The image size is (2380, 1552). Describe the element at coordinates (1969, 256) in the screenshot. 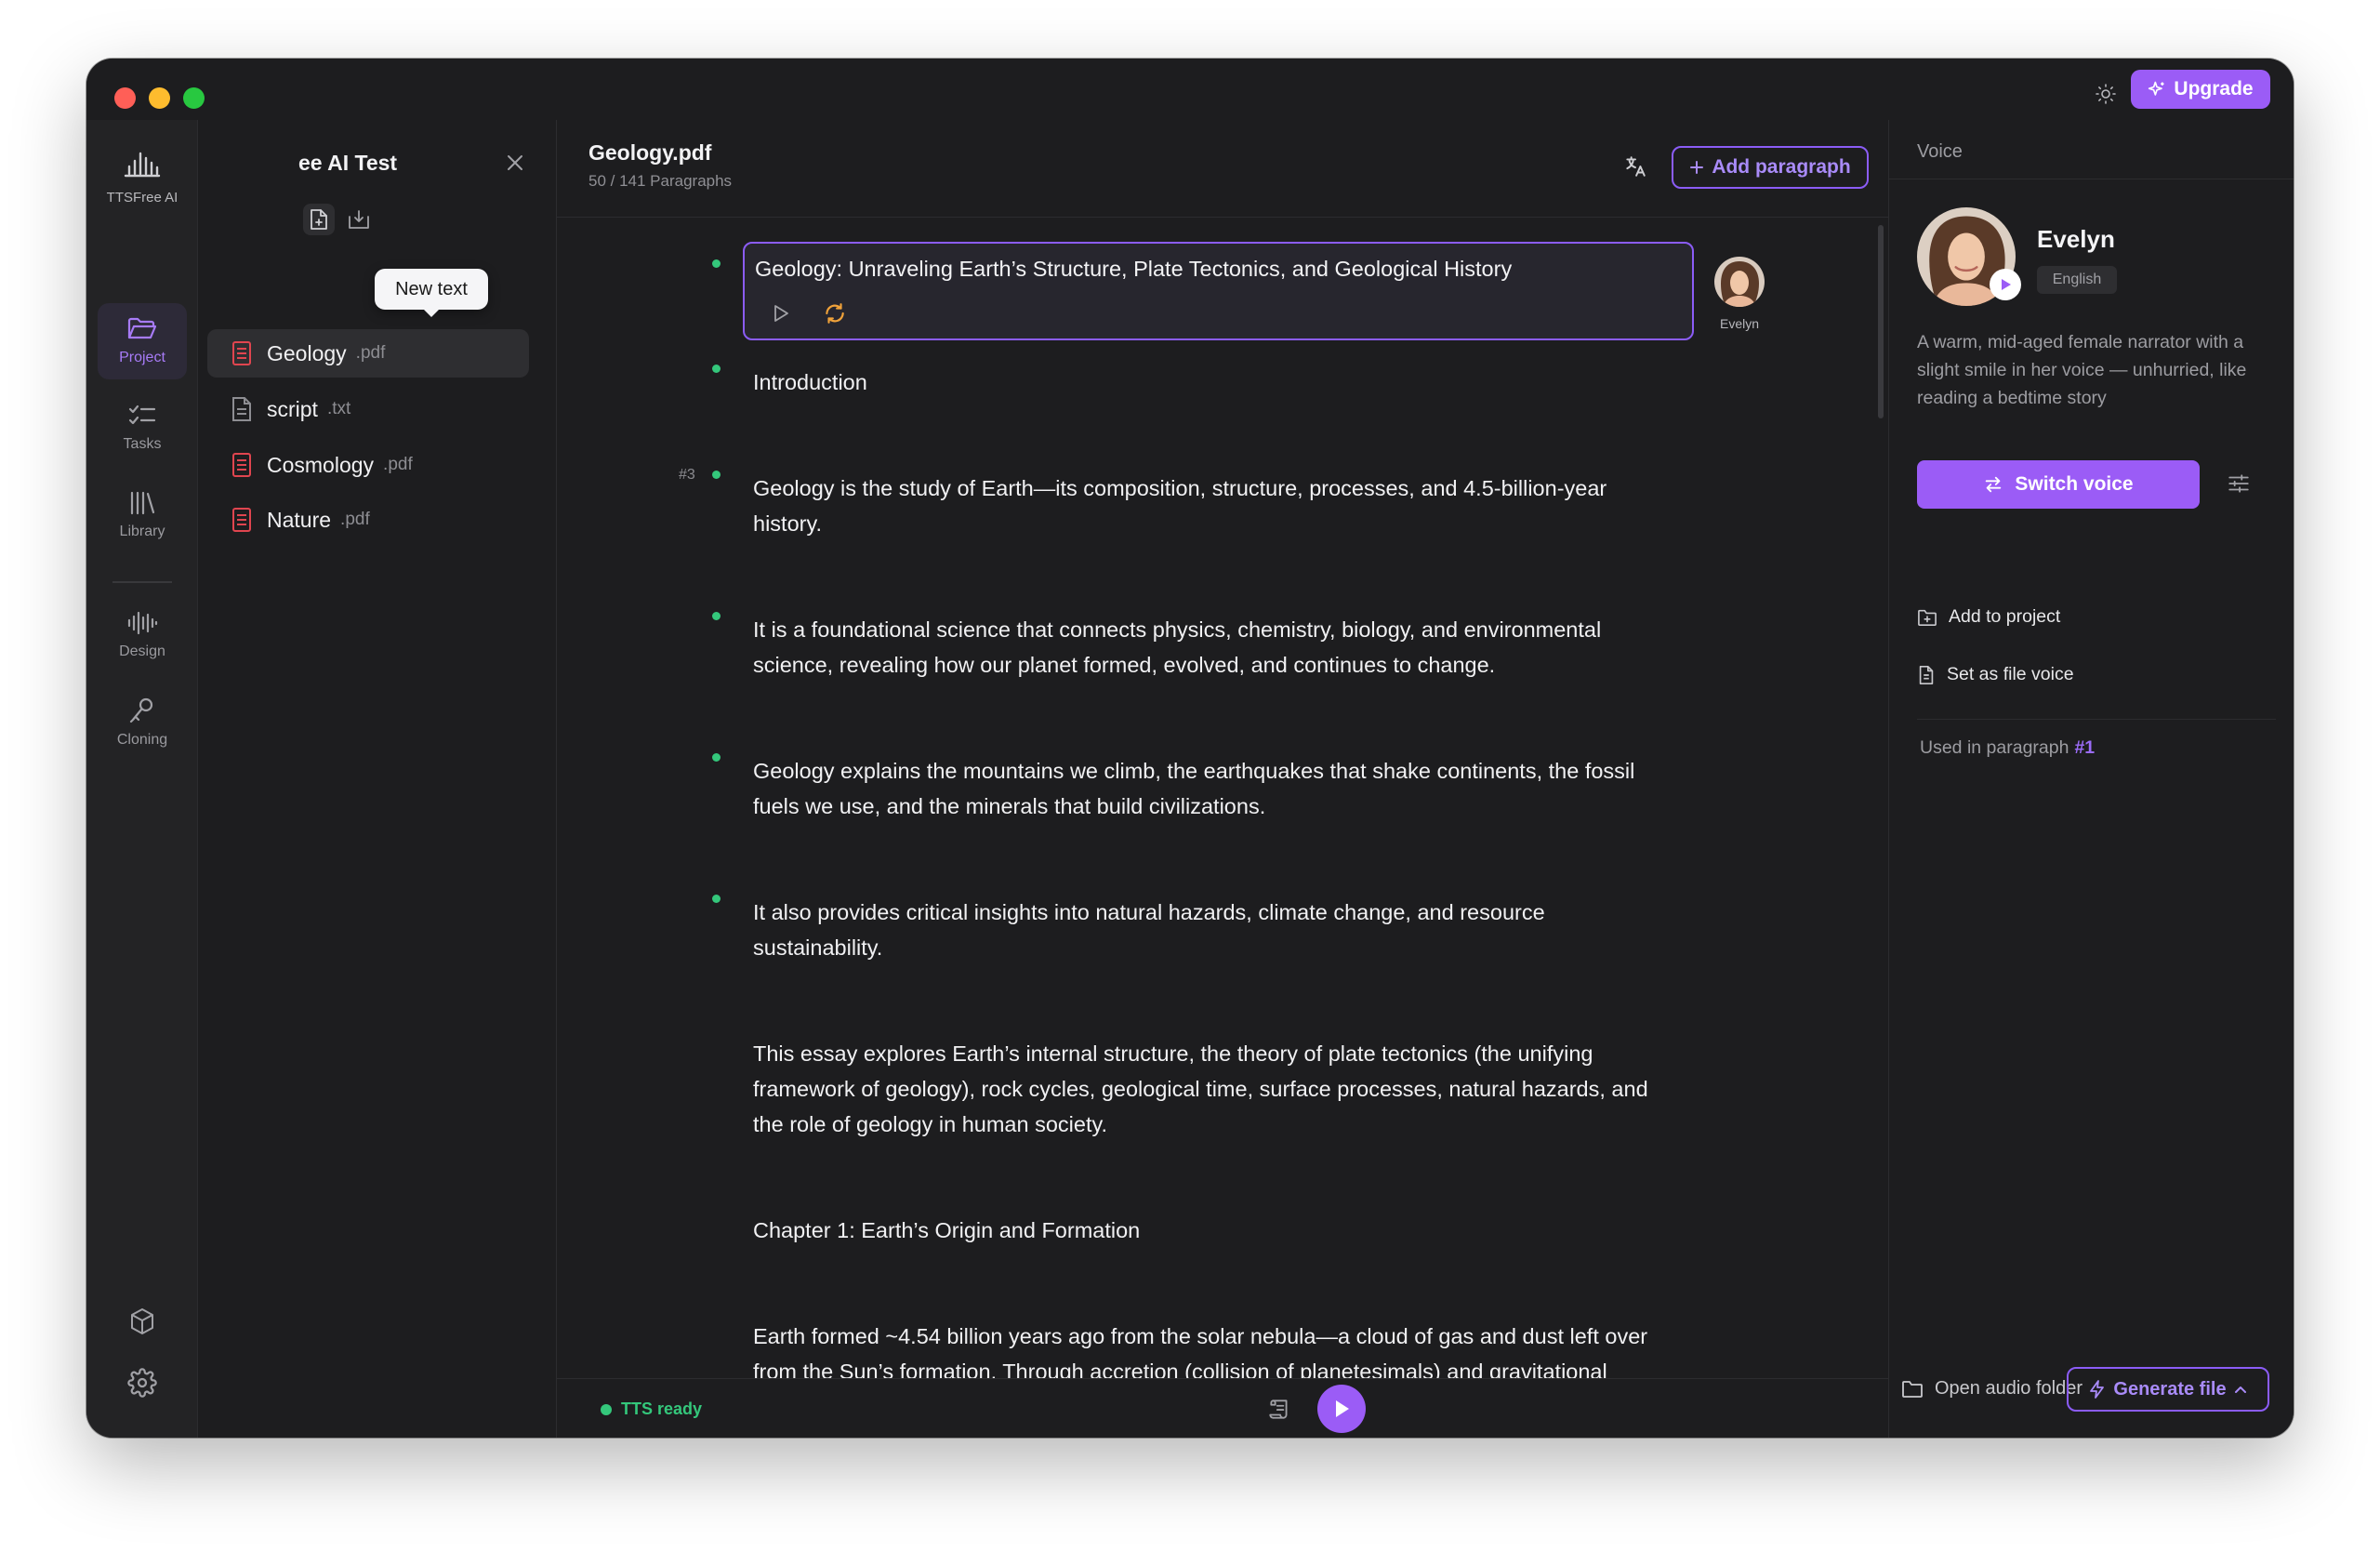

I see `voice-avatar` at that location.